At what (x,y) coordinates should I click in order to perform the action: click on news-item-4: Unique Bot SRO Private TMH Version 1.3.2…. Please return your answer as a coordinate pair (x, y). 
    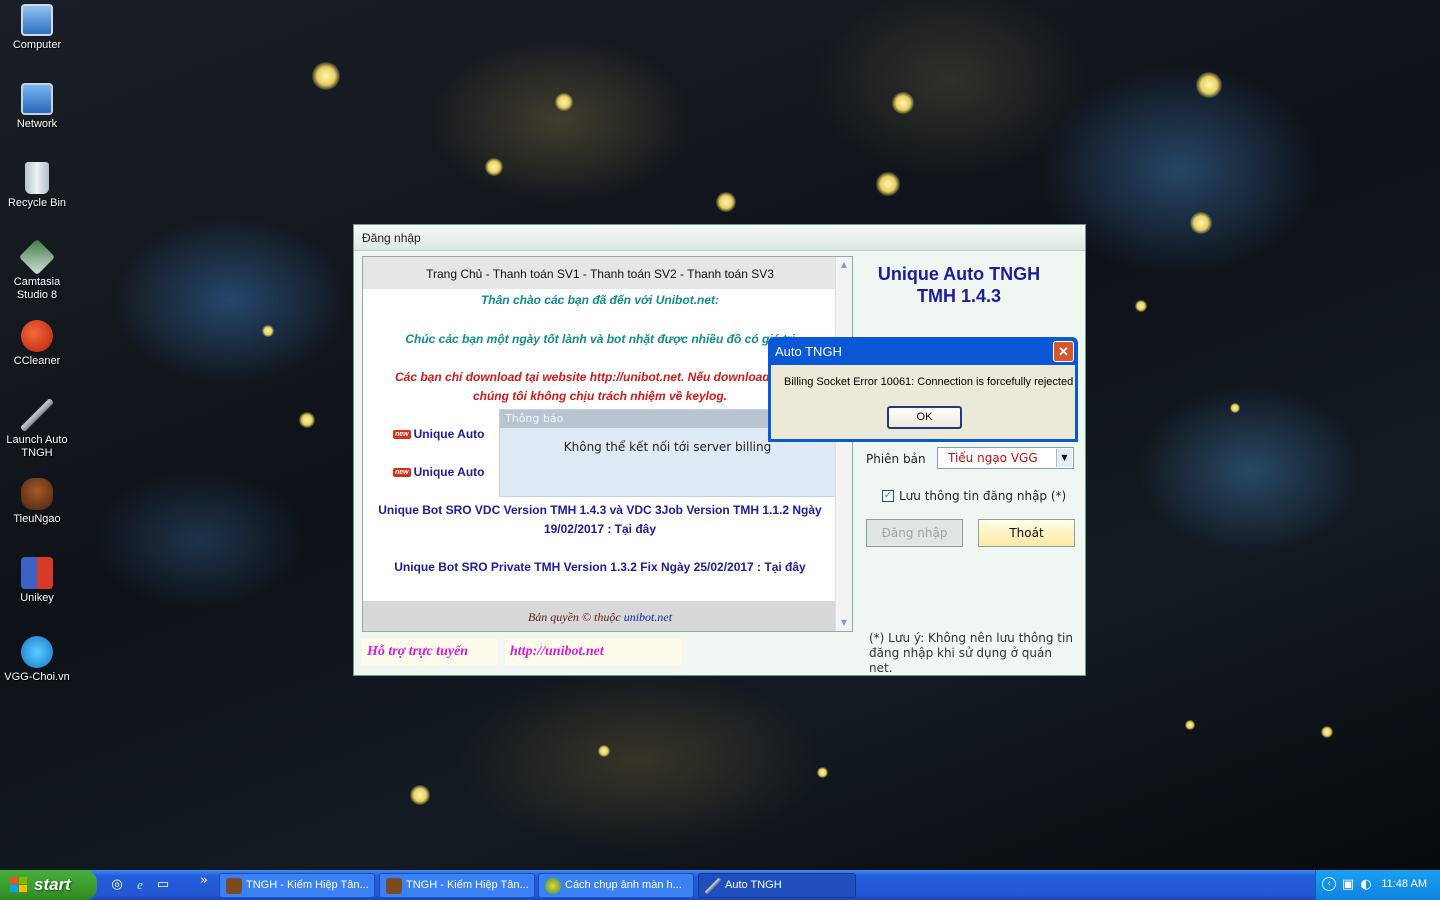
    Looking at the image, I should click on (600, 567).